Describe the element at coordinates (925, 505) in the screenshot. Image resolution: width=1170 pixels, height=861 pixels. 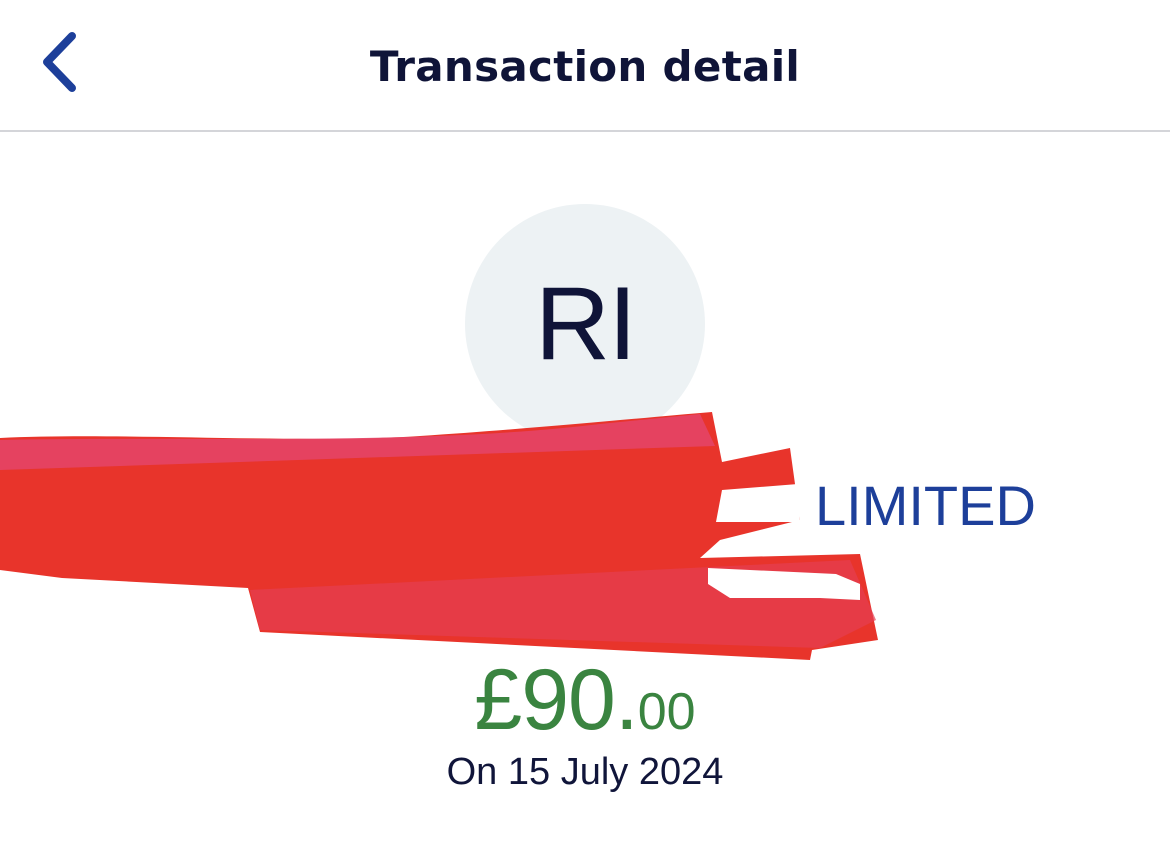
I see `merchant-name: LIMITED` at that location.